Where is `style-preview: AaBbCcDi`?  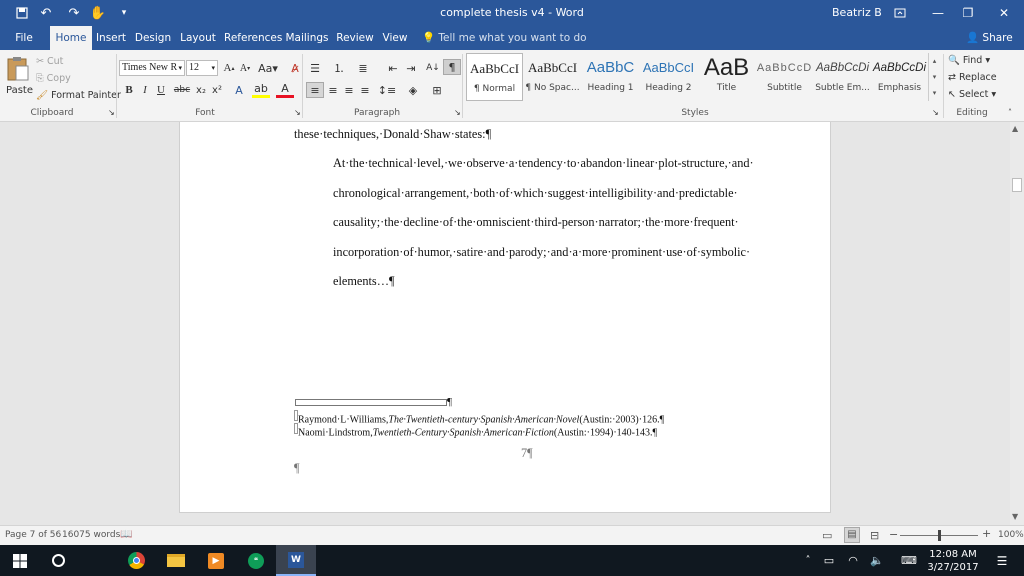 style-preview: AaBbCcDi is located at coordinates (899, 68).